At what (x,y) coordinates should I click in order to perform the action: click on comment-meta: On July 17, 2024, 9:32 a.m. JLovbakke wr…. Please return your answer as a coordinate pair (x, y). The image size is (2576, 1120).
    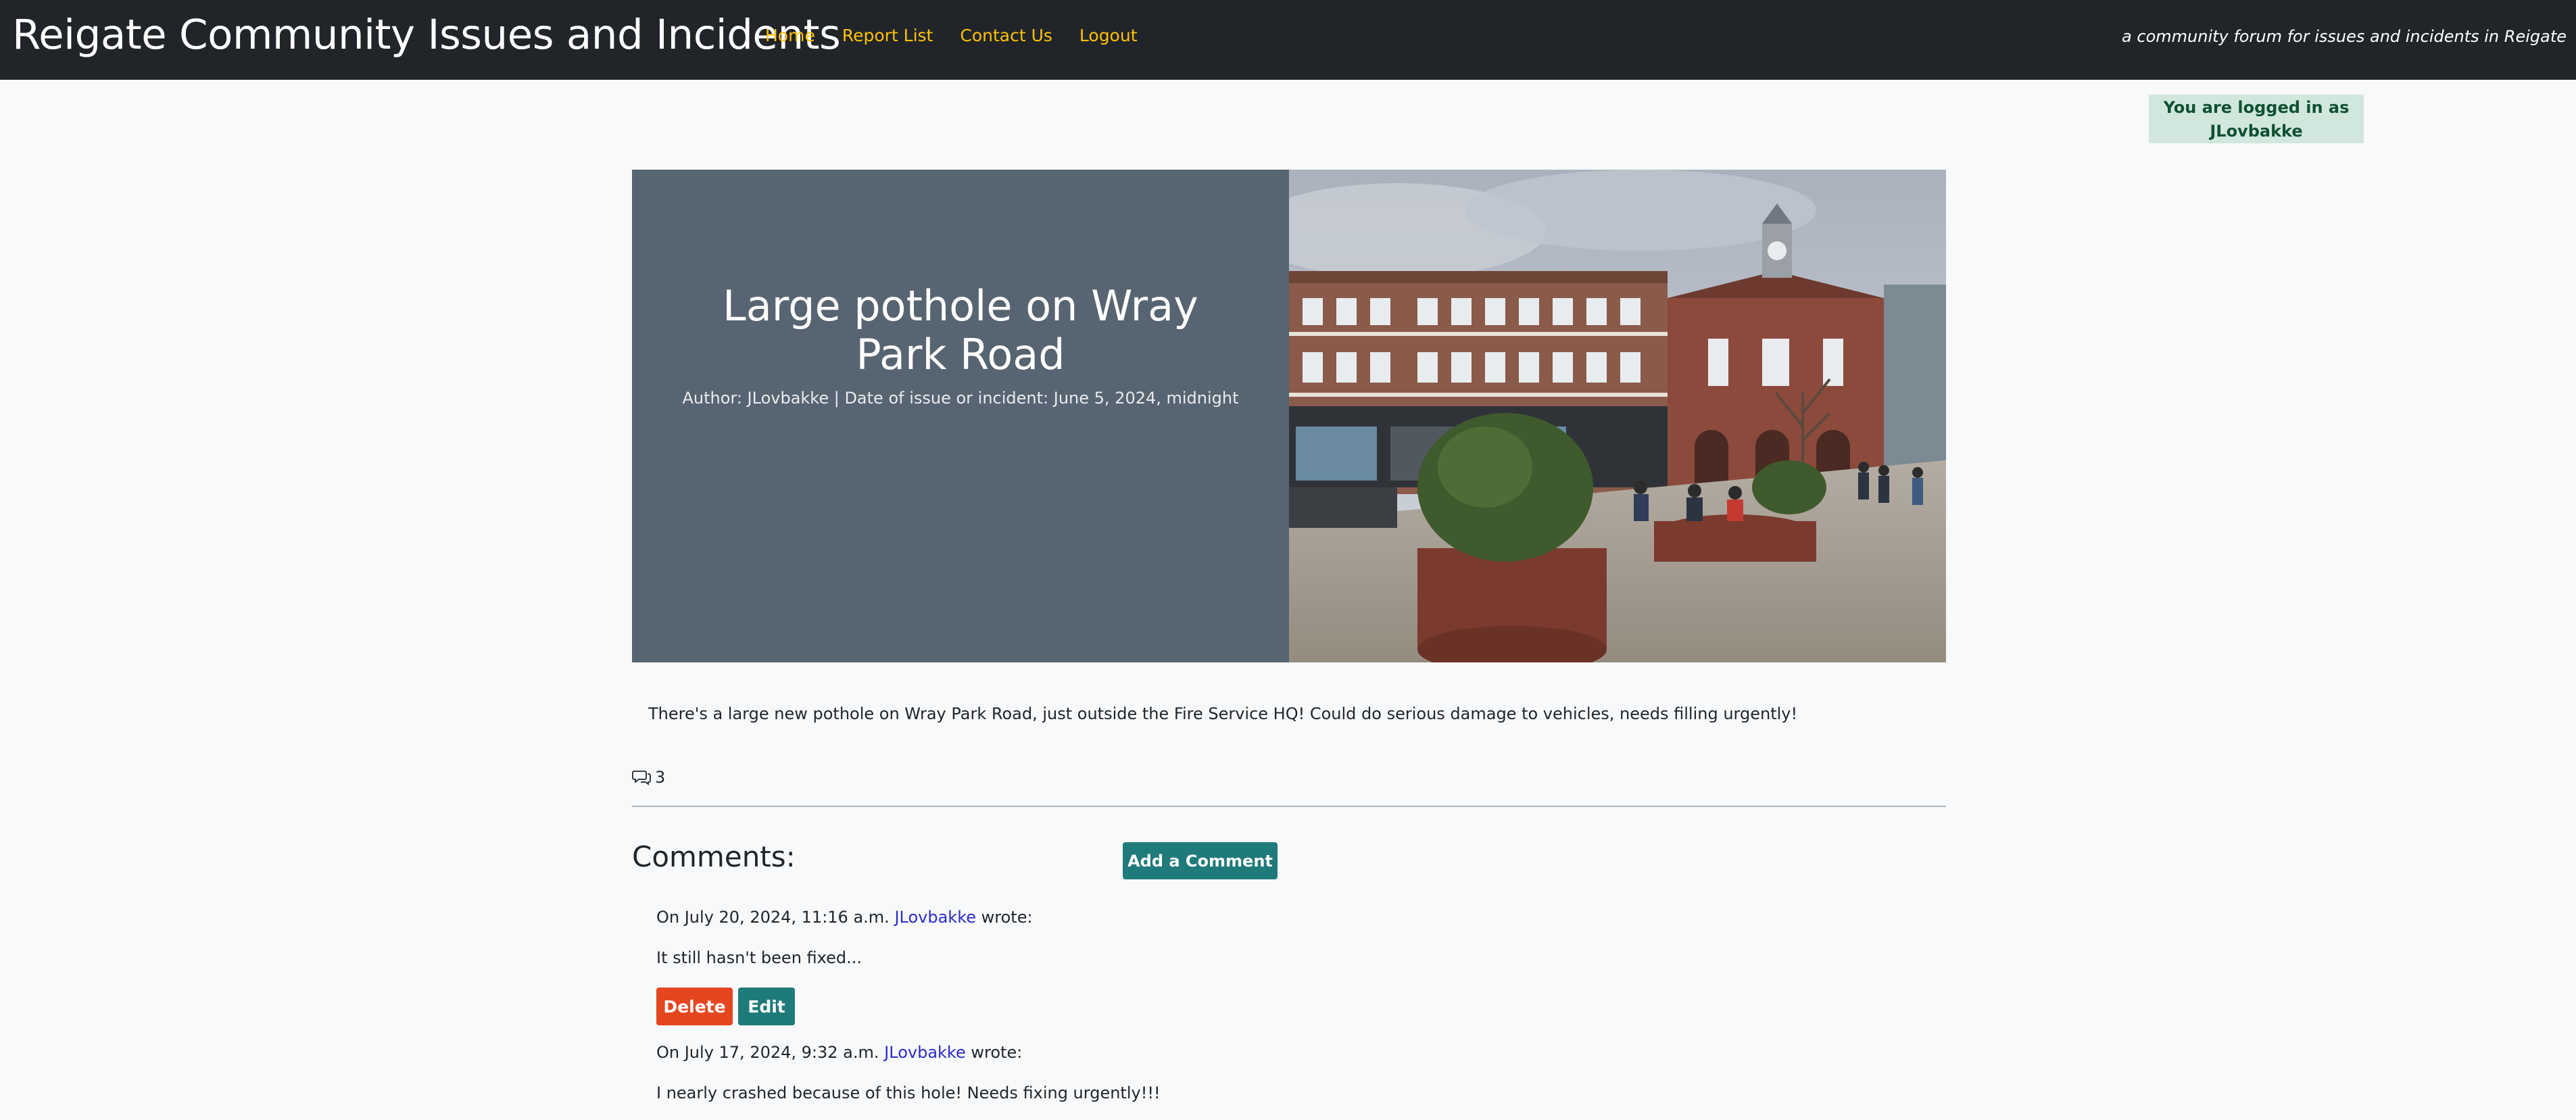
    Looking at the image, I should click on (839, 1052).